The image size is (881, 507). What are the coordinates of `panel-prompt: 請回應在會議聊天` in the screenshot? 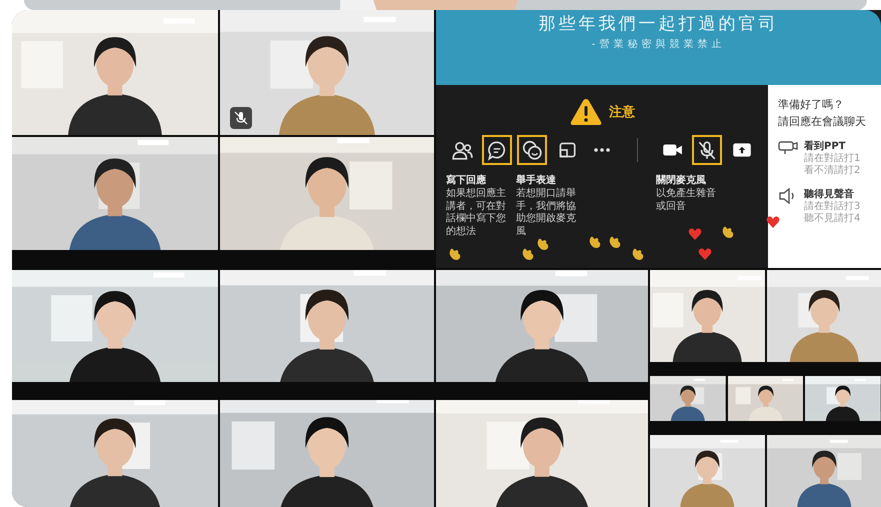 It's located at (822, 121).